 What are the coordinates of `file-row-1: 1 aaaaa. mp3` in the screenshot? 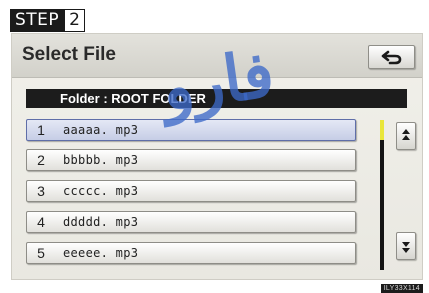 It's located at (191, 130).